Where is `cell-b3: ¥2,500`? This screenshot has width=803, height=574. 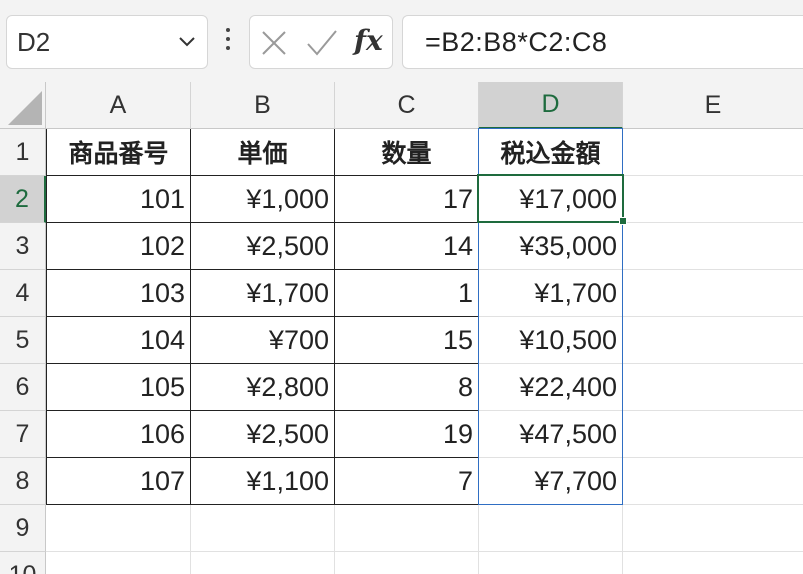
cell-b3: ¥2,500 is located at coordinates (263, 246).